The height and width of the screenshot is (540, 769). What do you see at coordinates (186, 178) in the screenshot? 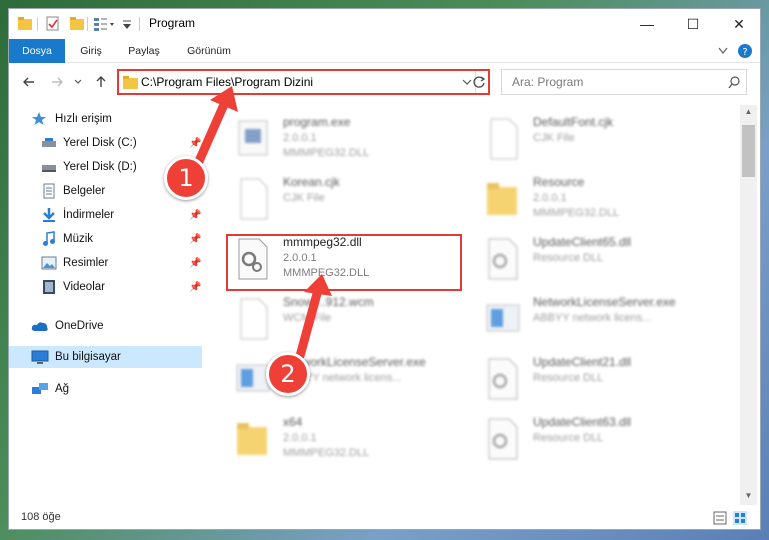
I see `step-badge-1: 1` at bounding box center [186, 178].